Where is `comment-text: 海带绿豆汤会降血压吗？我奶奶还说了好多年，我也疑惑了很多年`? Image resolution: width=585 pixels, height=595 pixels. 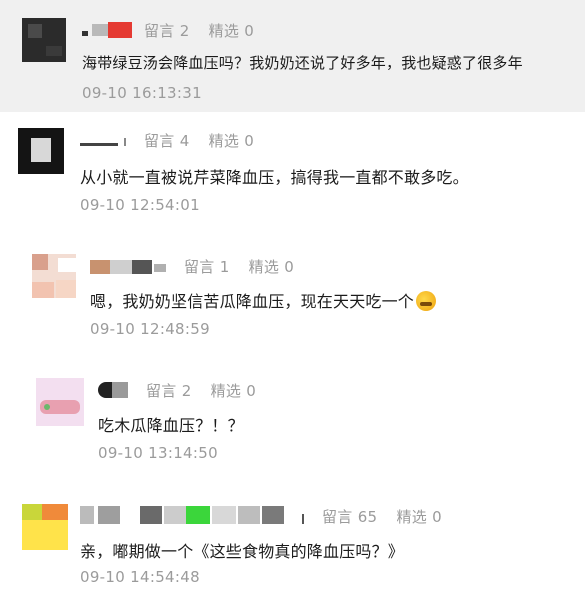 comment-text: 海带绿豆汤会降血压吗？我奶奶还说了好多年，我也疑惑了很多年 is located at coordinates (302, 63).